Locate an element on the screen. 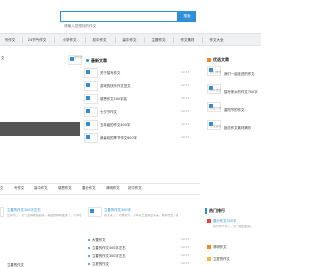 The image size is (320, 267). list1-desc-0: 立春到了，天气变得暖和起来，路边的柳树发芽了，小草也钻出了地面 is located at coordinates (44, 215).